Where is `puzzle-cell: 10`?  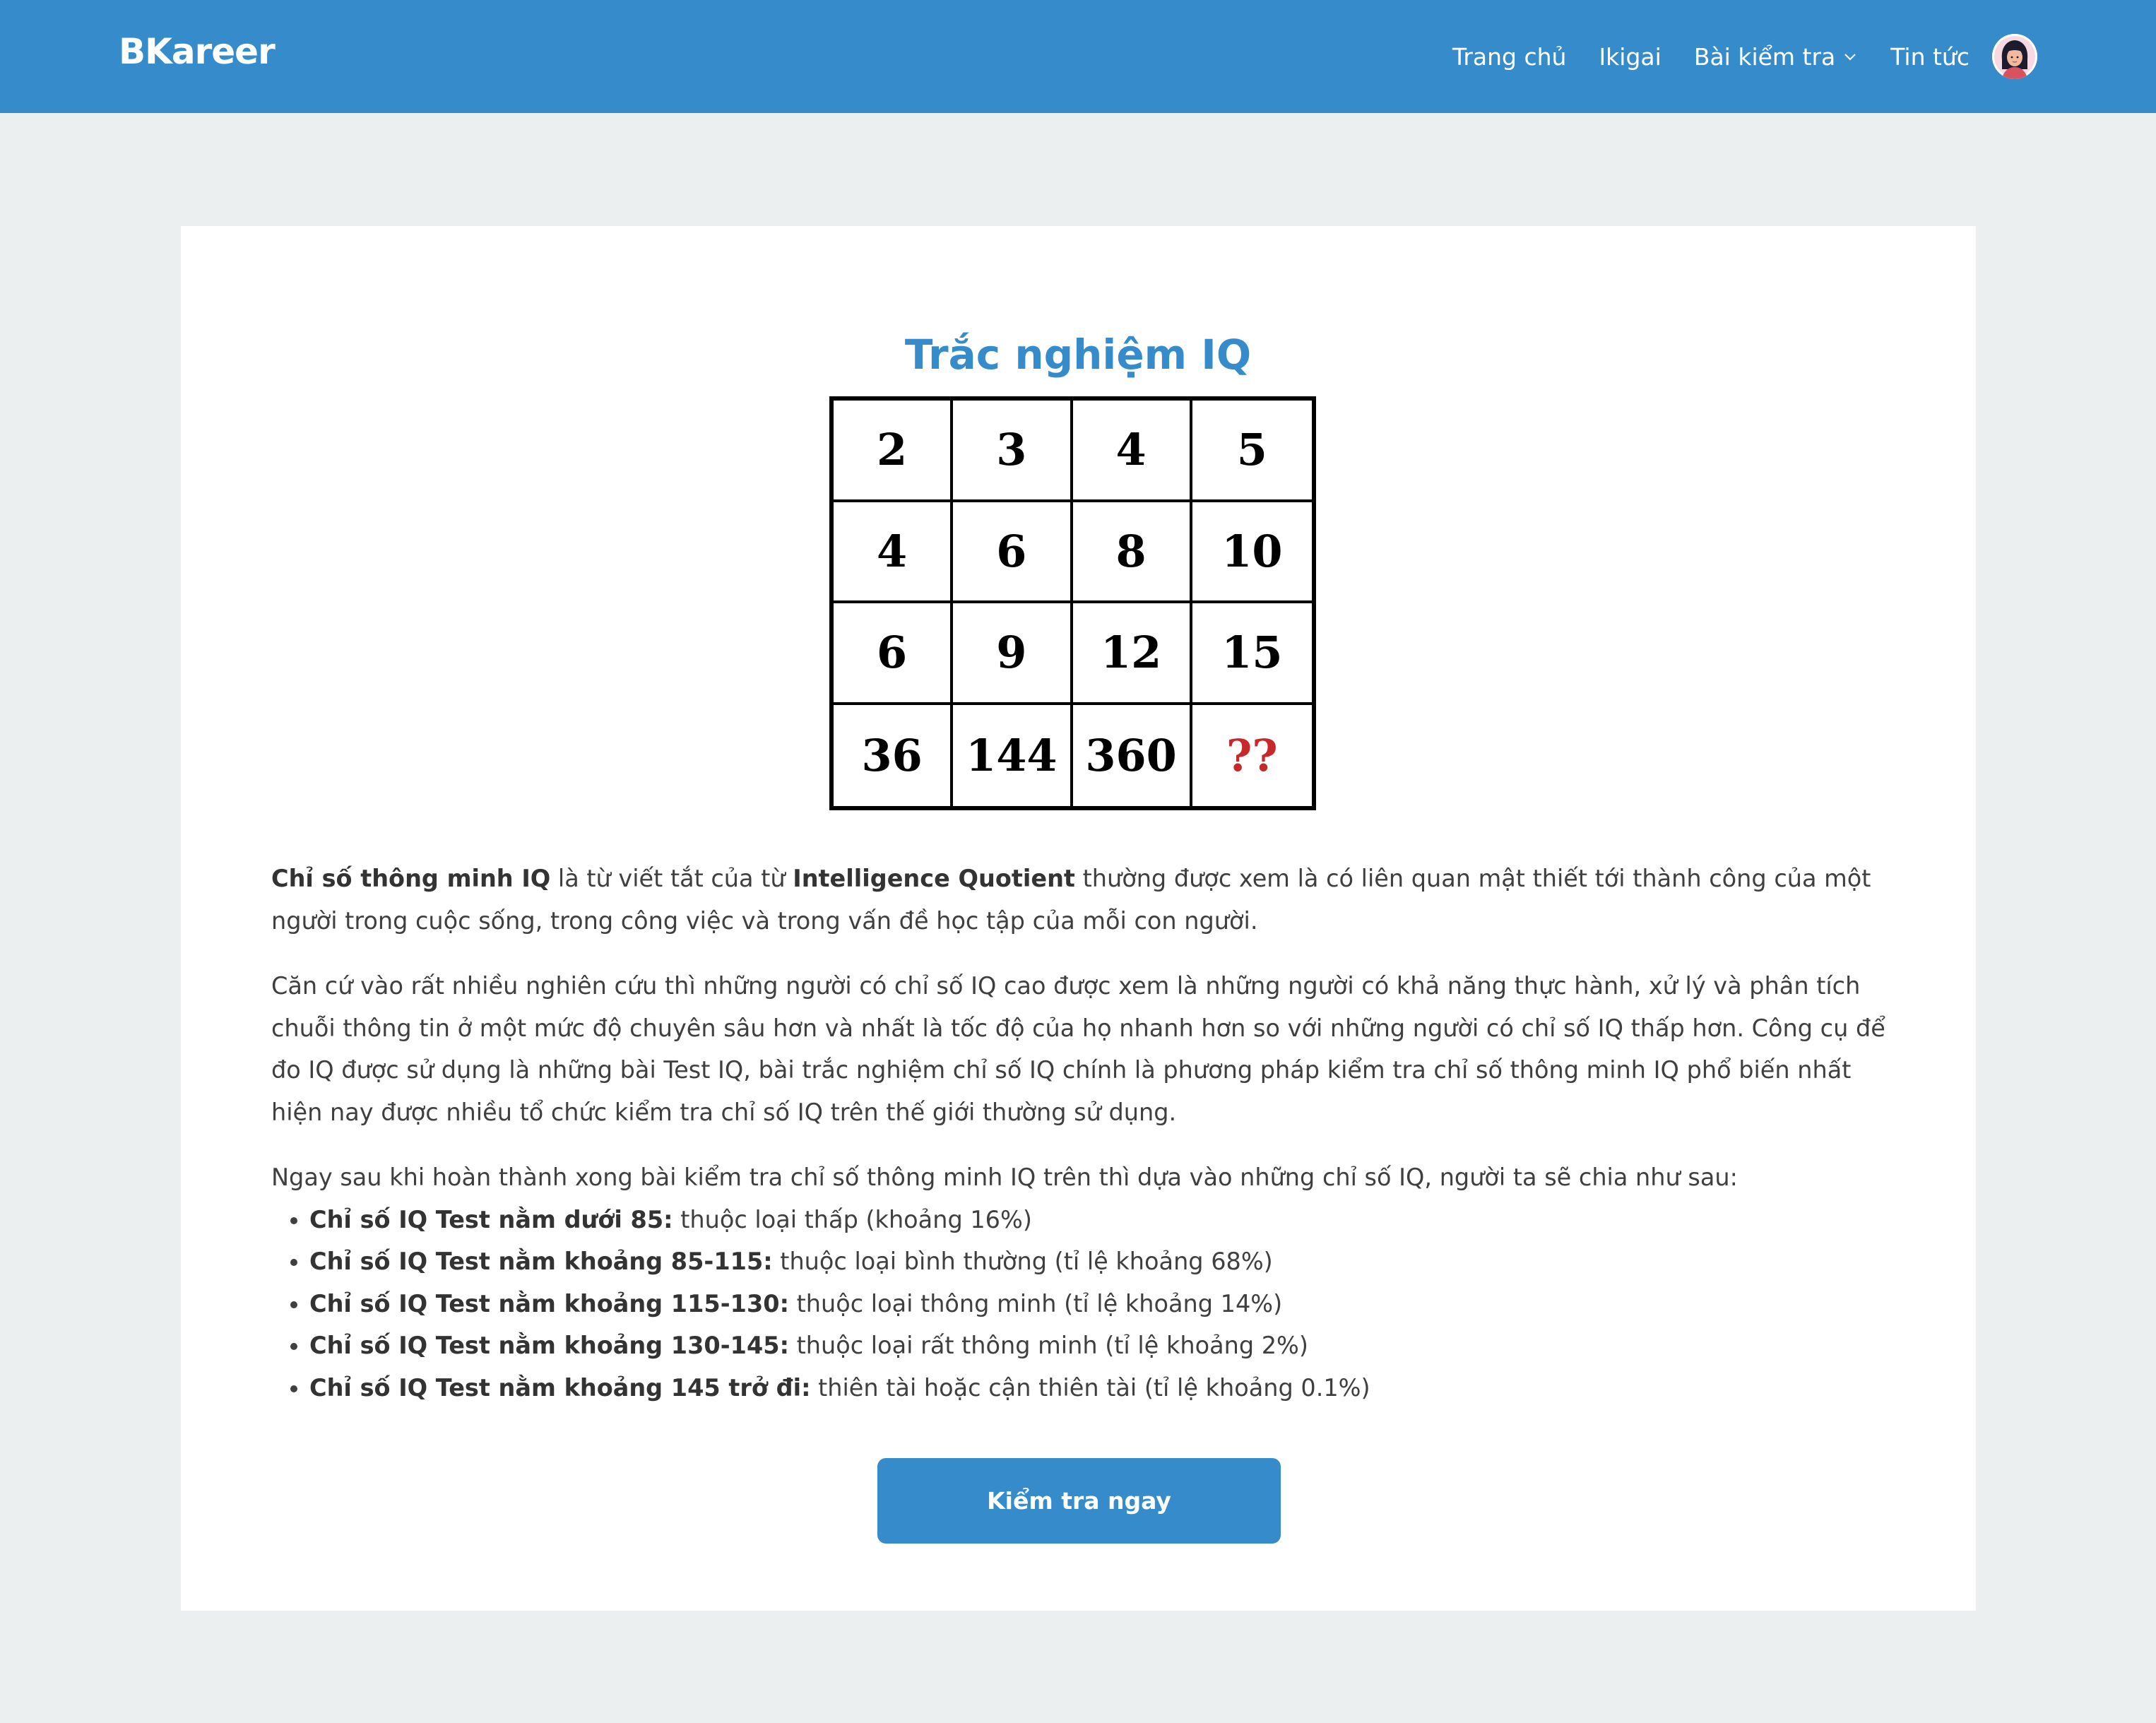
puzzle-cell: 10 is located at coordinates (1252, 552).